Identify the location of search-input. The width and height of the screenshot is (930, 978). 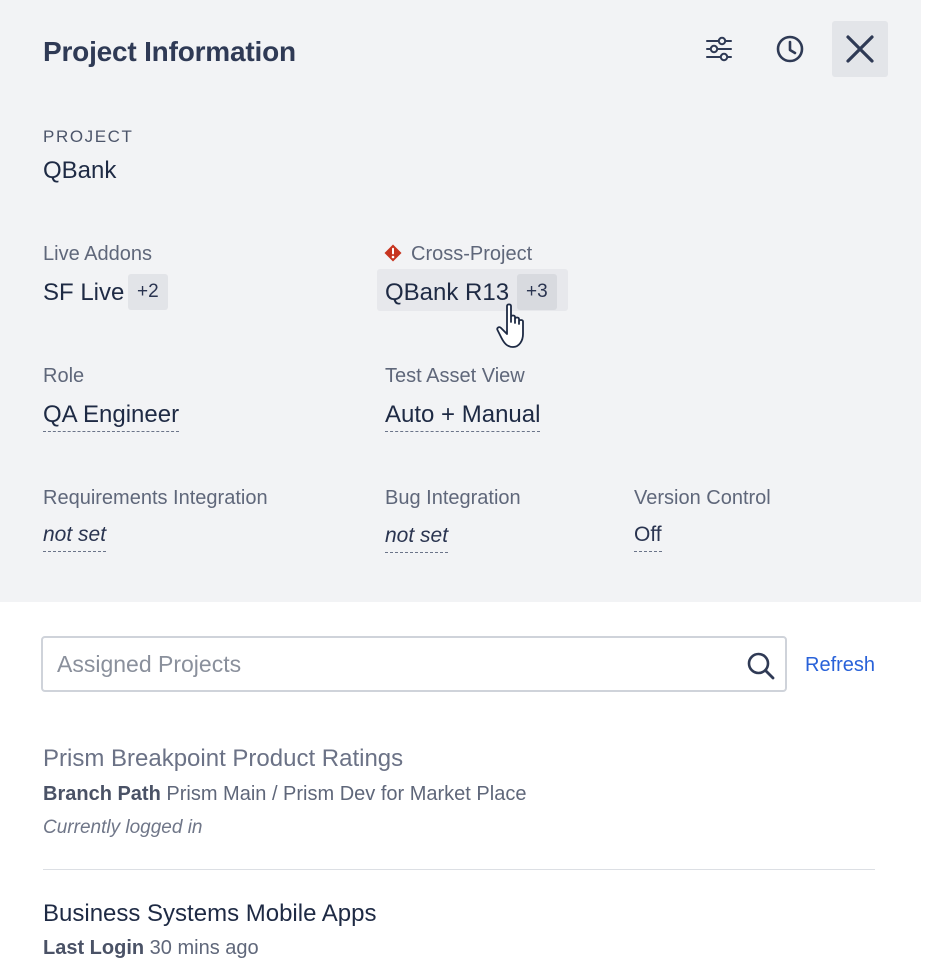
(387, 664).